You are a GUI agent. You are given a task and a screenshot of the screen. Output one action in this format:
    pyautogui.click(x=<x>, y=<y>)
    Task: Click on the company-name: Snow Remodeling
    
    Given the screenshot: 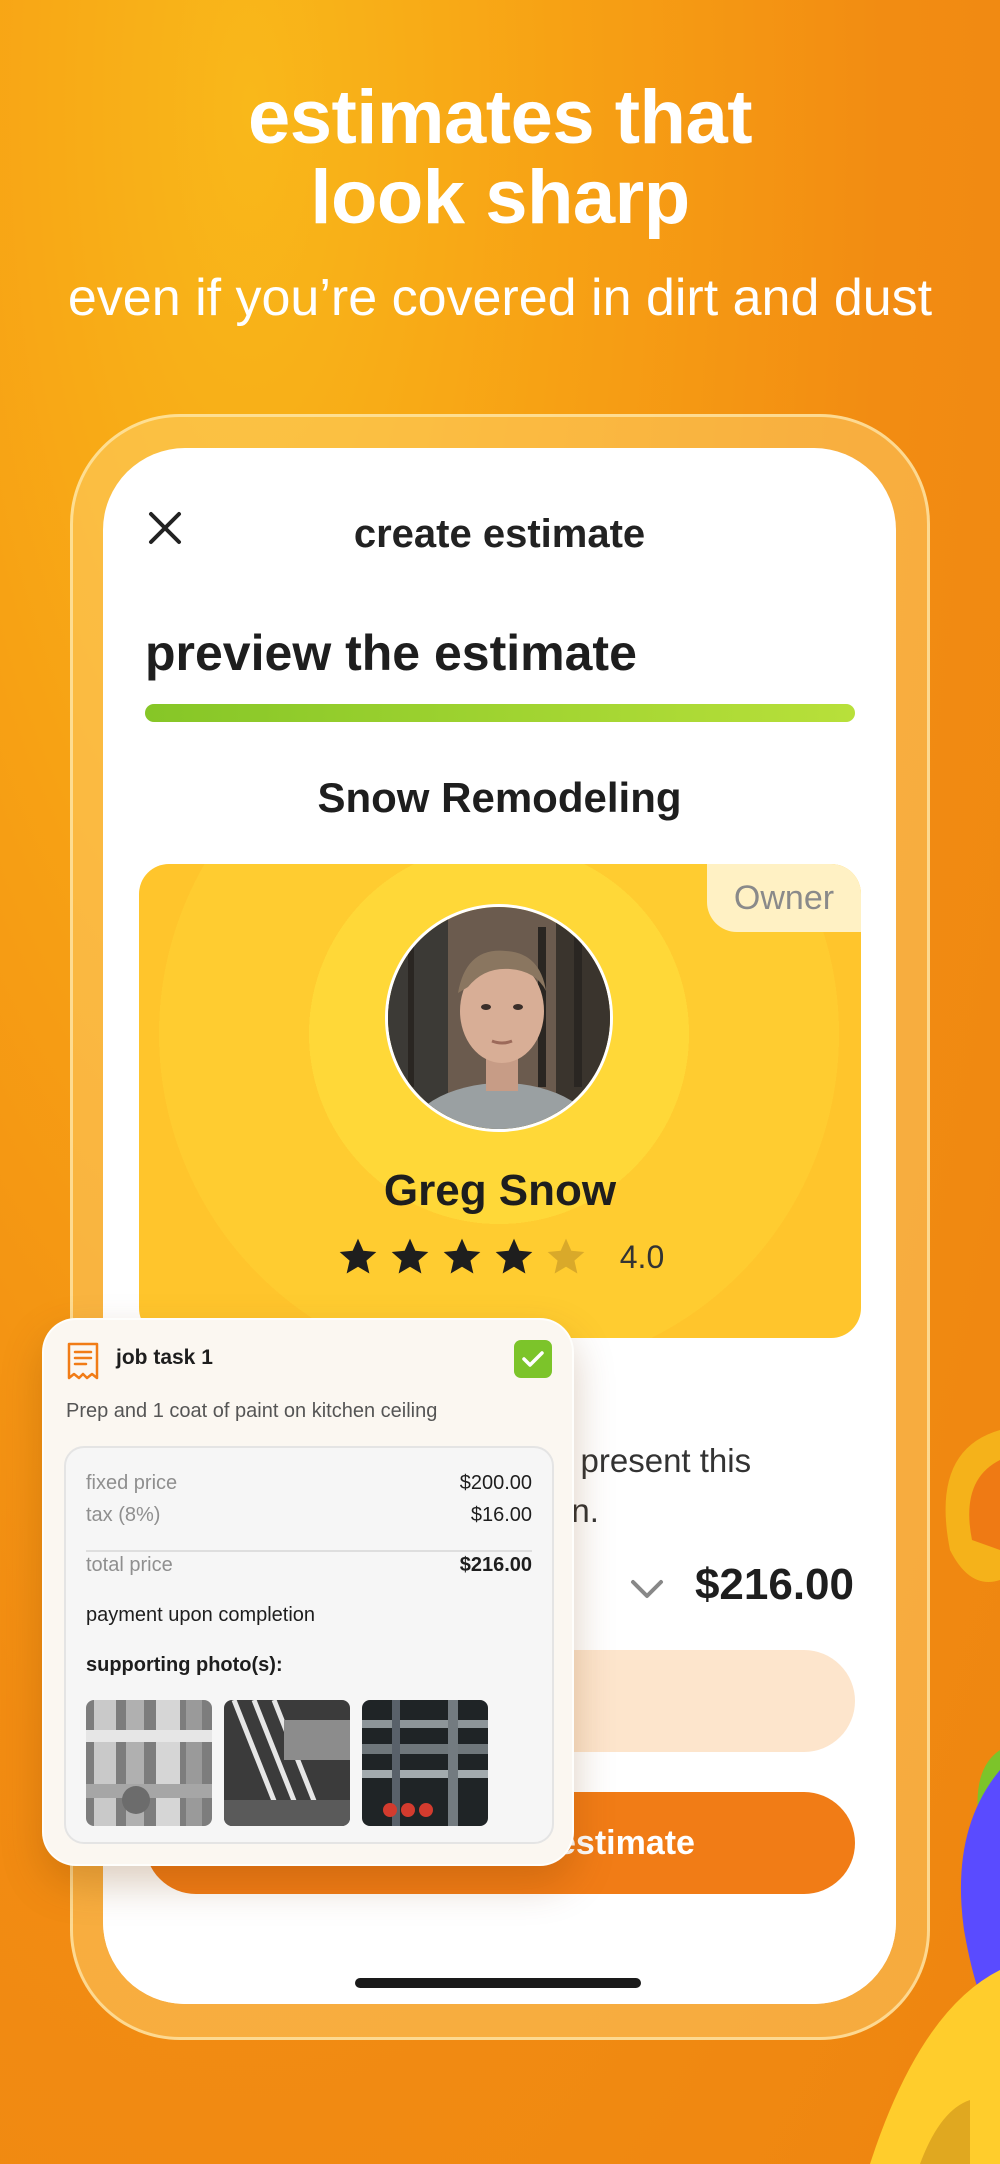 What is the action you would take?
    pyautogui.click(x=499, y=797)
    